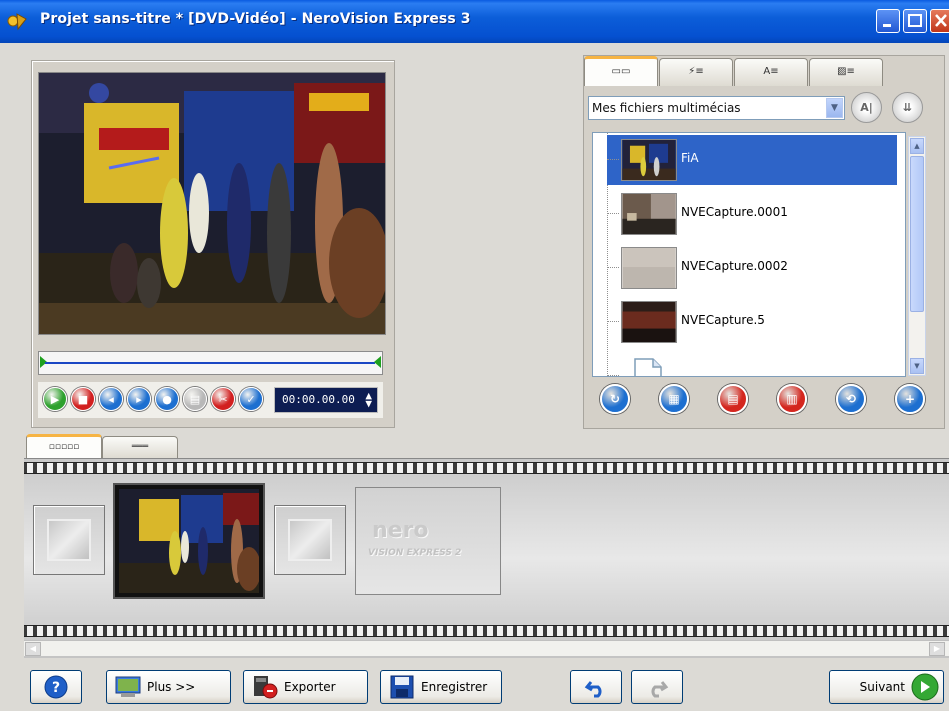  What do you see at coordinates (752, 322) in the screenshot?
I see `list-item: NVECapture.5` at bounding box center [752, 322].